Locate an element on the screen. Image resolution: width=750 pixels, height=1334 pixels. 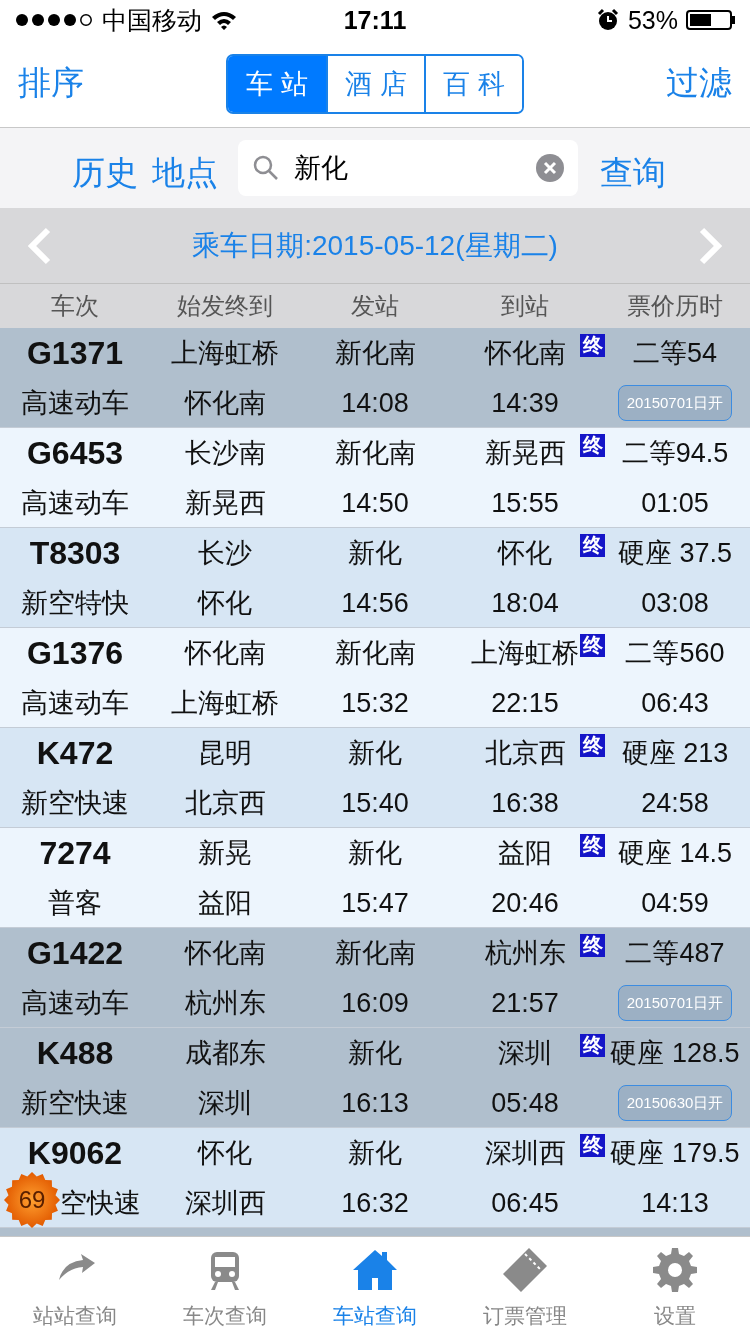
settings-icon is located at coordinates (675, 1270).